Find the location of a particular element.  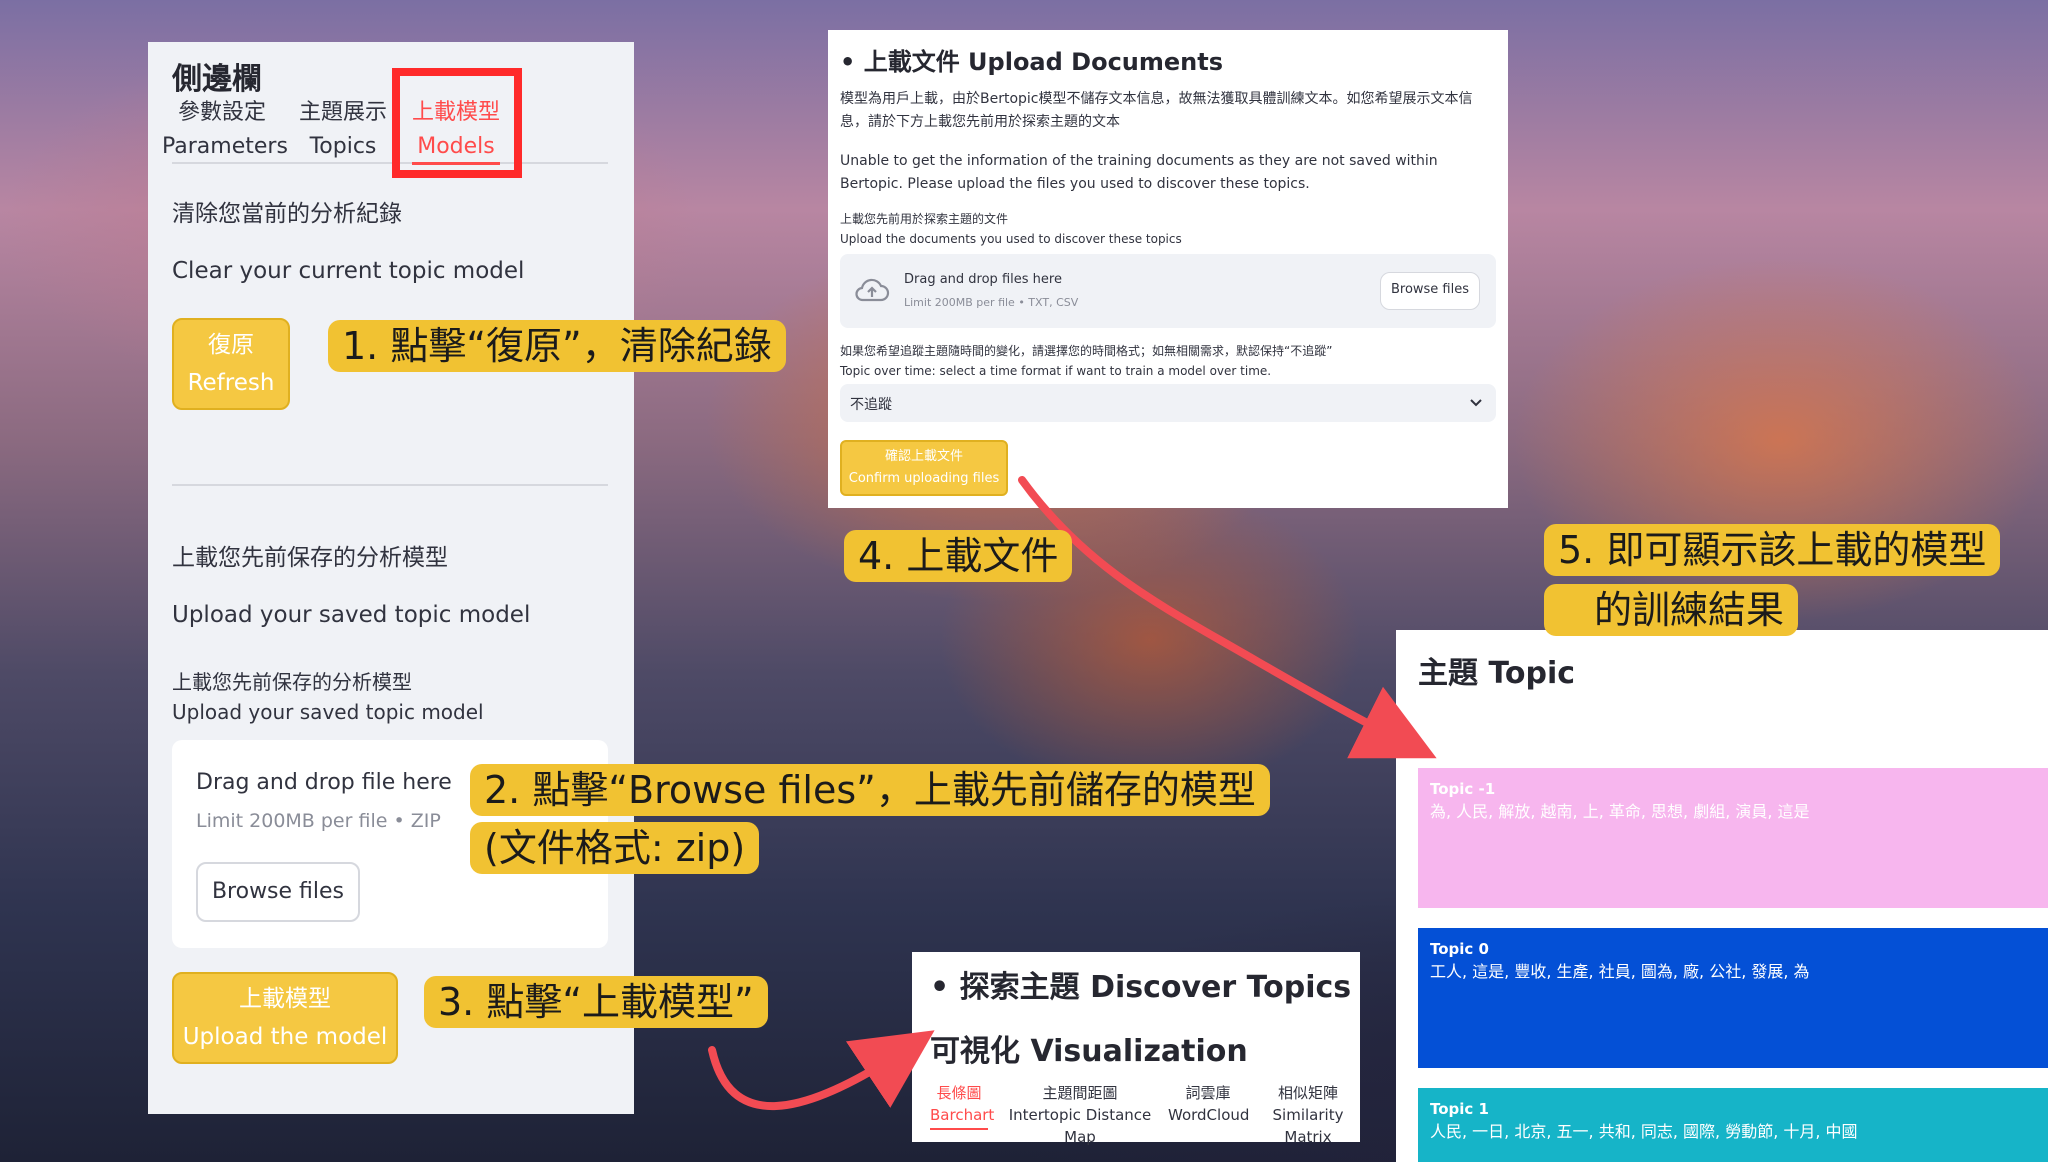

callout-step2-line1: 2. 點擊“Browse files”，上載先前儲存的模型 is located at coordinates (870, 790).